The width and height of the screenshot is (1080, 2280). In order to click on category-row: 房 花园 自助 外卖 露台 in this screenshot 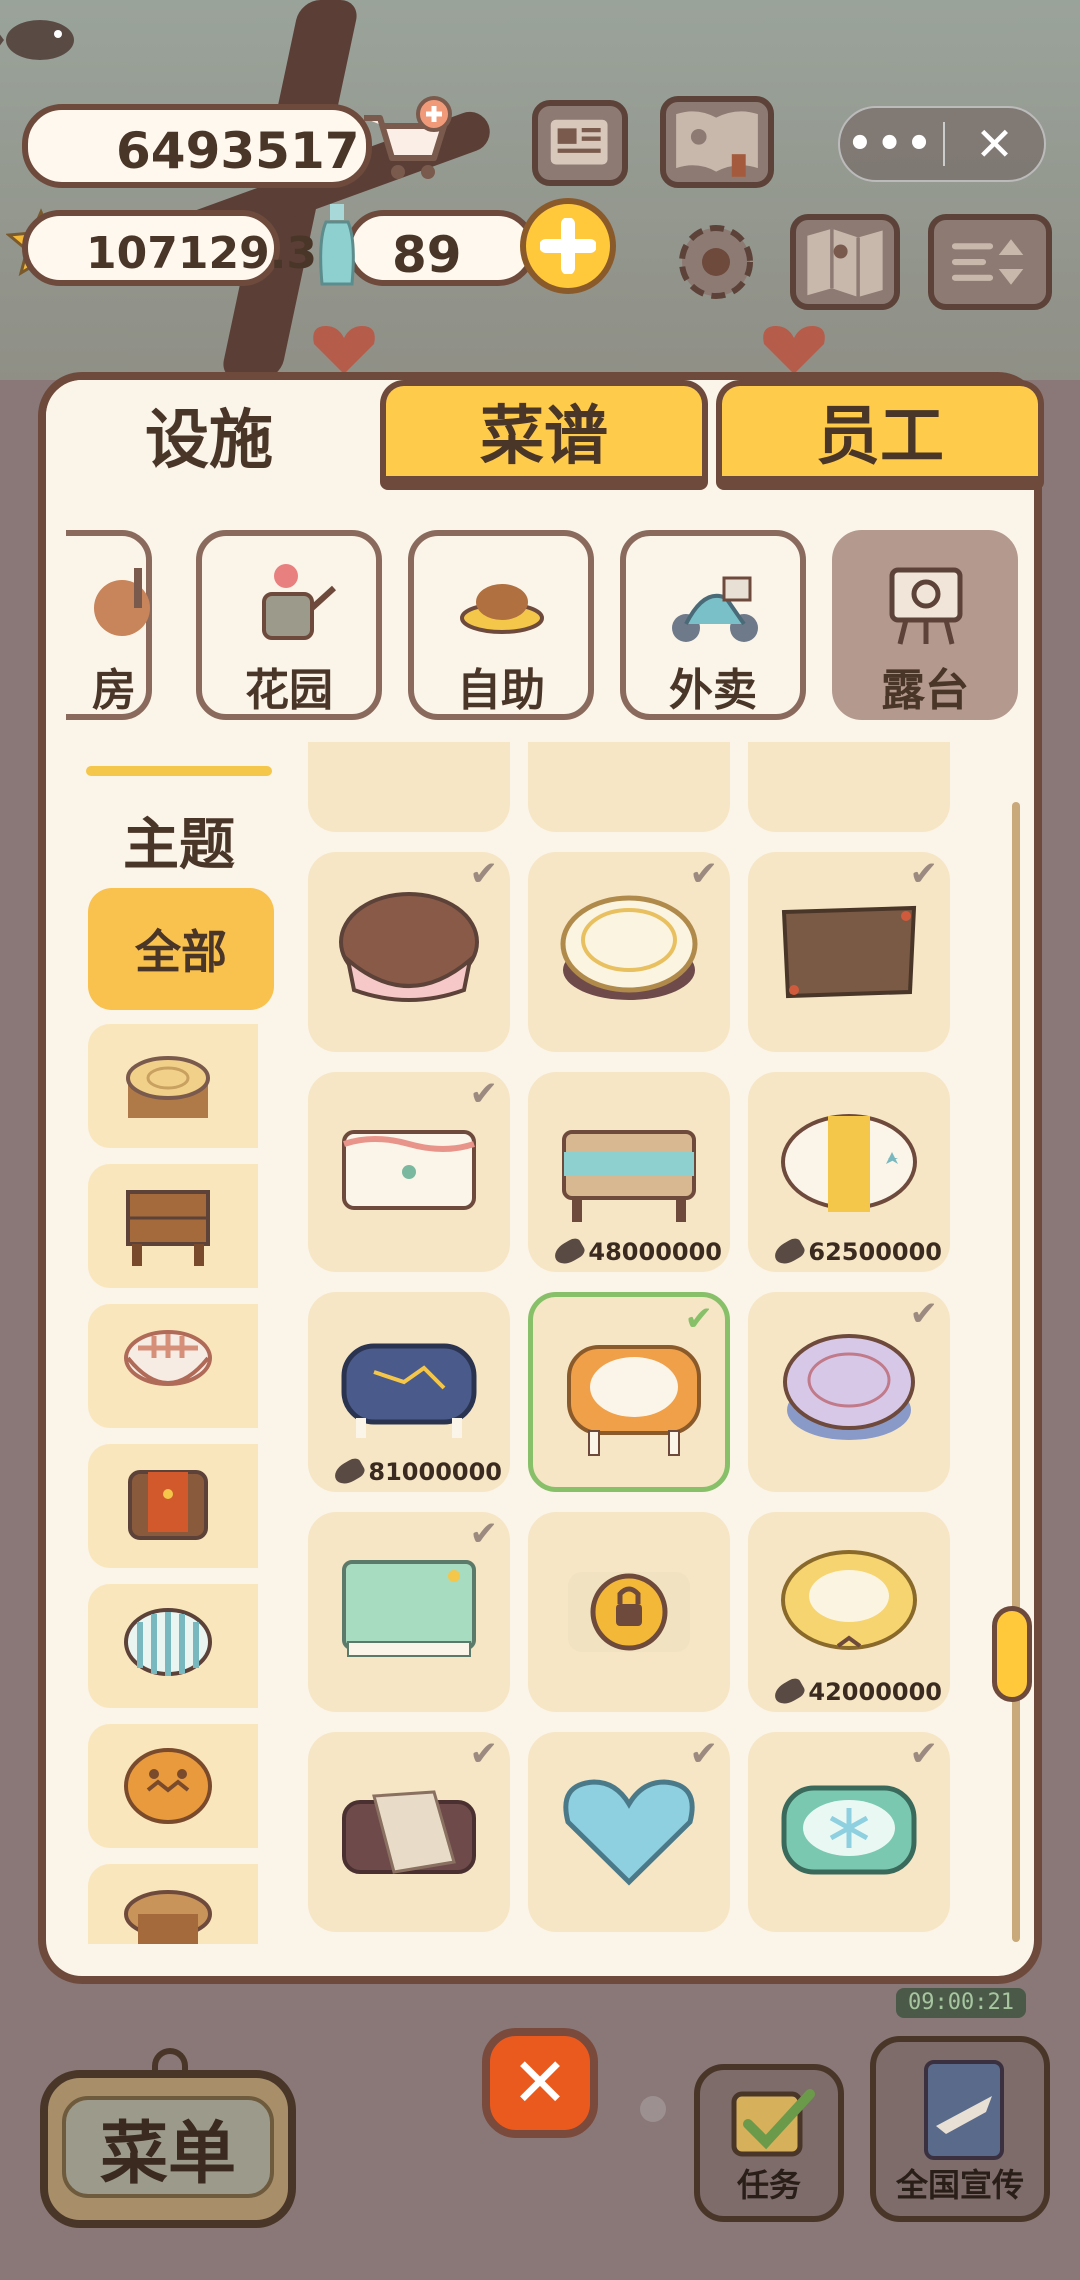, I will do `click(546, 630)`.